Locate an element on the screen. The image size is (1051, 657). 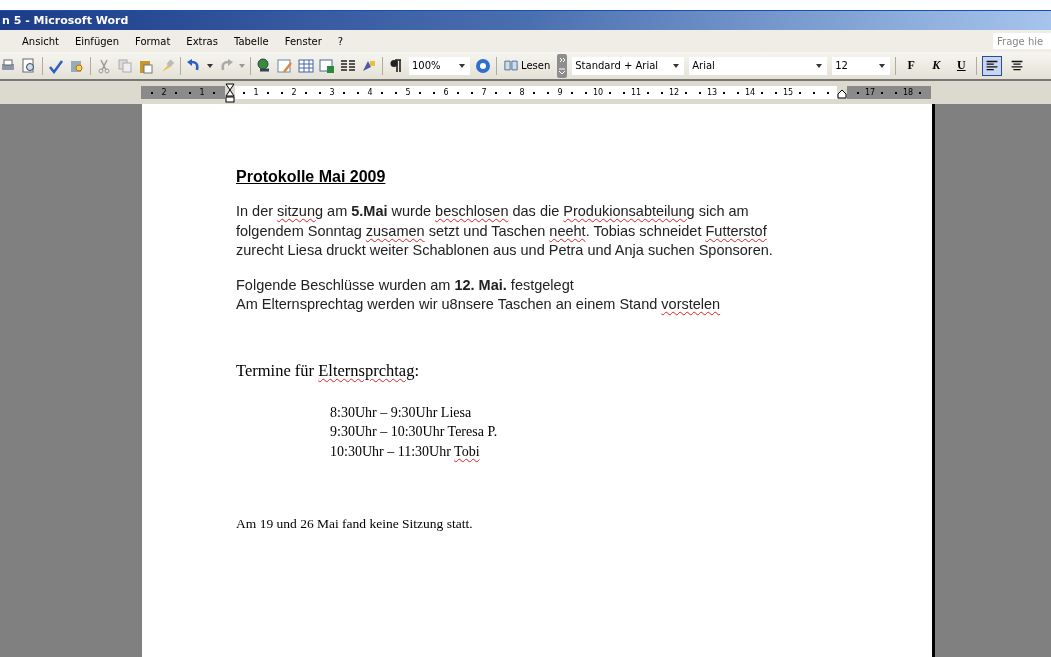
paragraph: Folgende Beschlüsse wurden am 12. Mai. festgelegt Am Elternsprechtag werden wir u8nsere Taschen an einem Stand vorstelen is located at coordinates (479, 294).